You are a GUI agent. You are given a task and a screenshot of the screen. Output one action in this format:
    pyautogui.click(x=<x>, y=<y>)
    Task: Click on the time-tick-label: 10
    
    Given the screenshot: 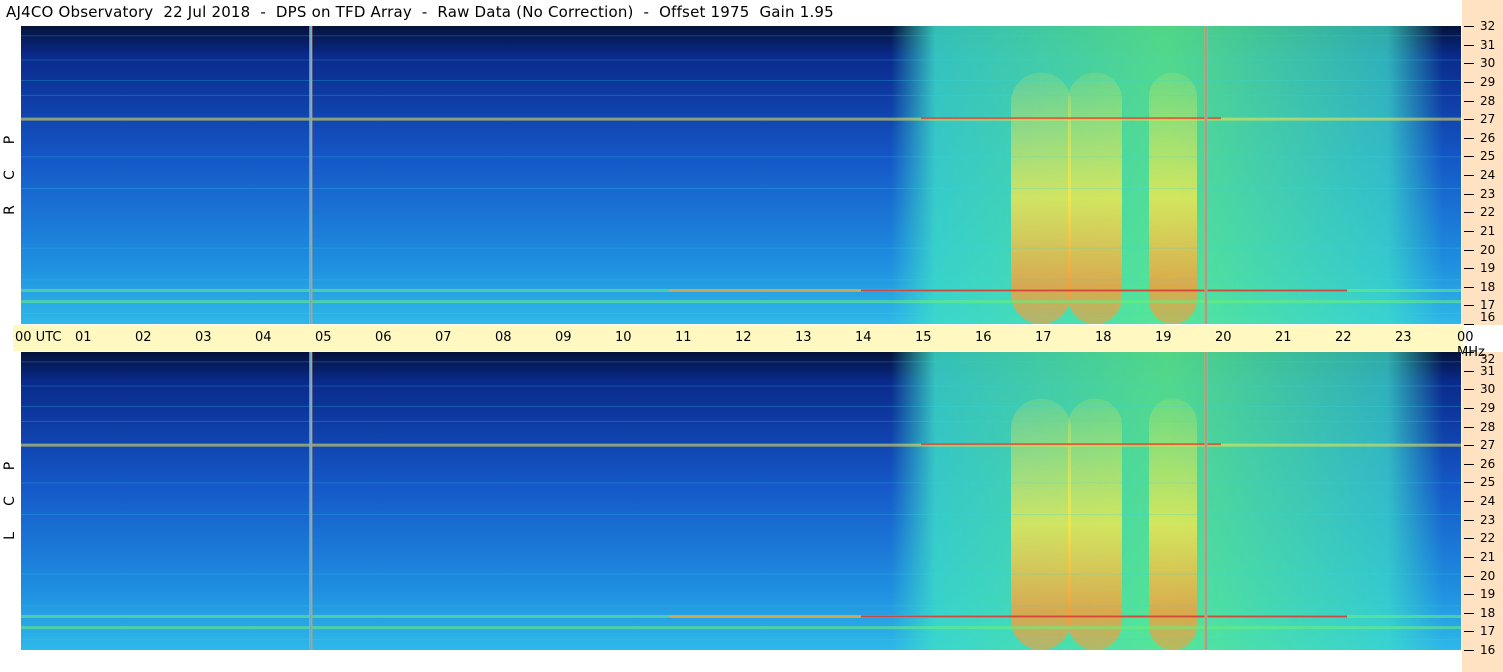 What is the action you would take?
    pyautogui.click(x=623, y=337)
    